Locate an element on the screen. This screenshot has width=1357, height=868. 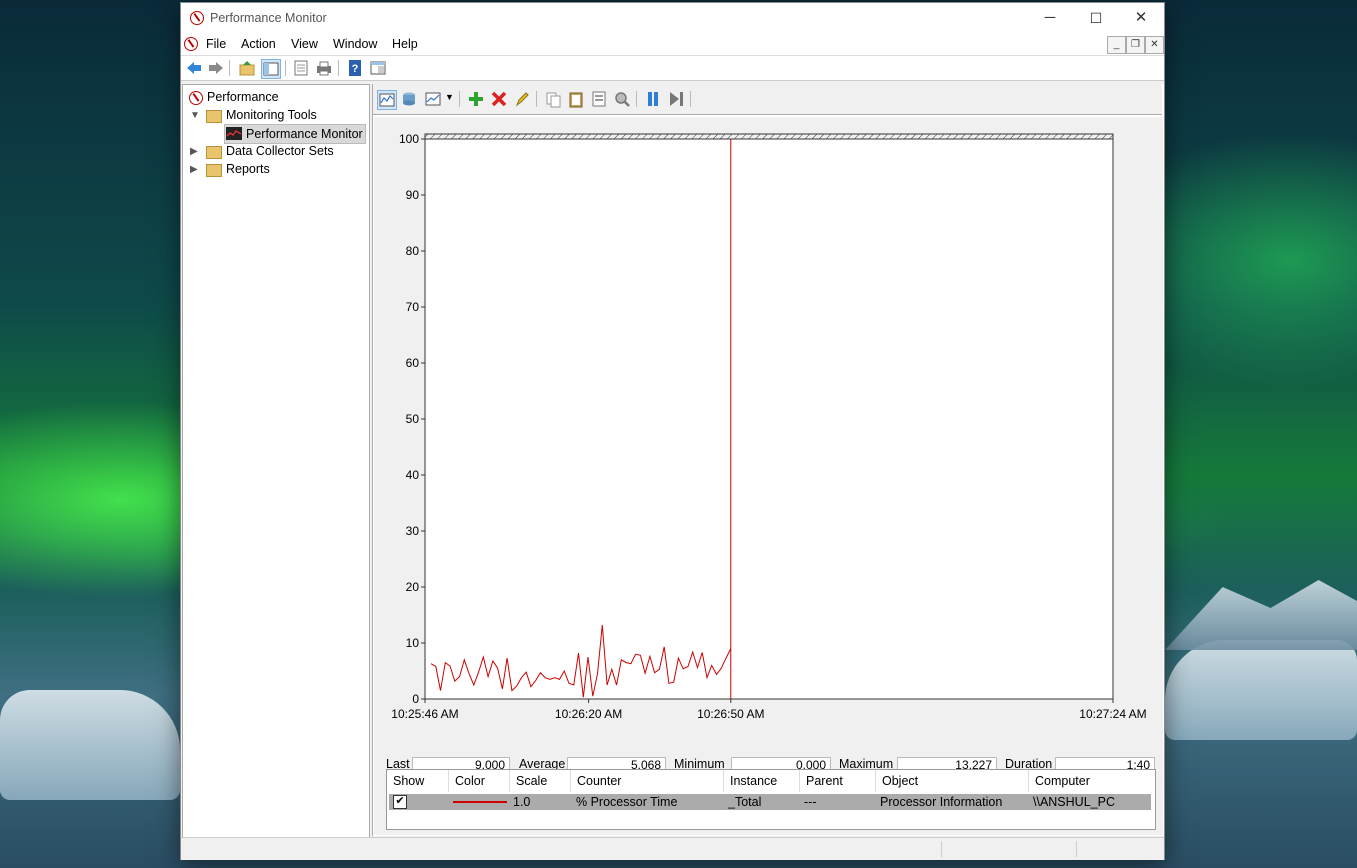
add-counter-icon is located at coordinates (476, 99).